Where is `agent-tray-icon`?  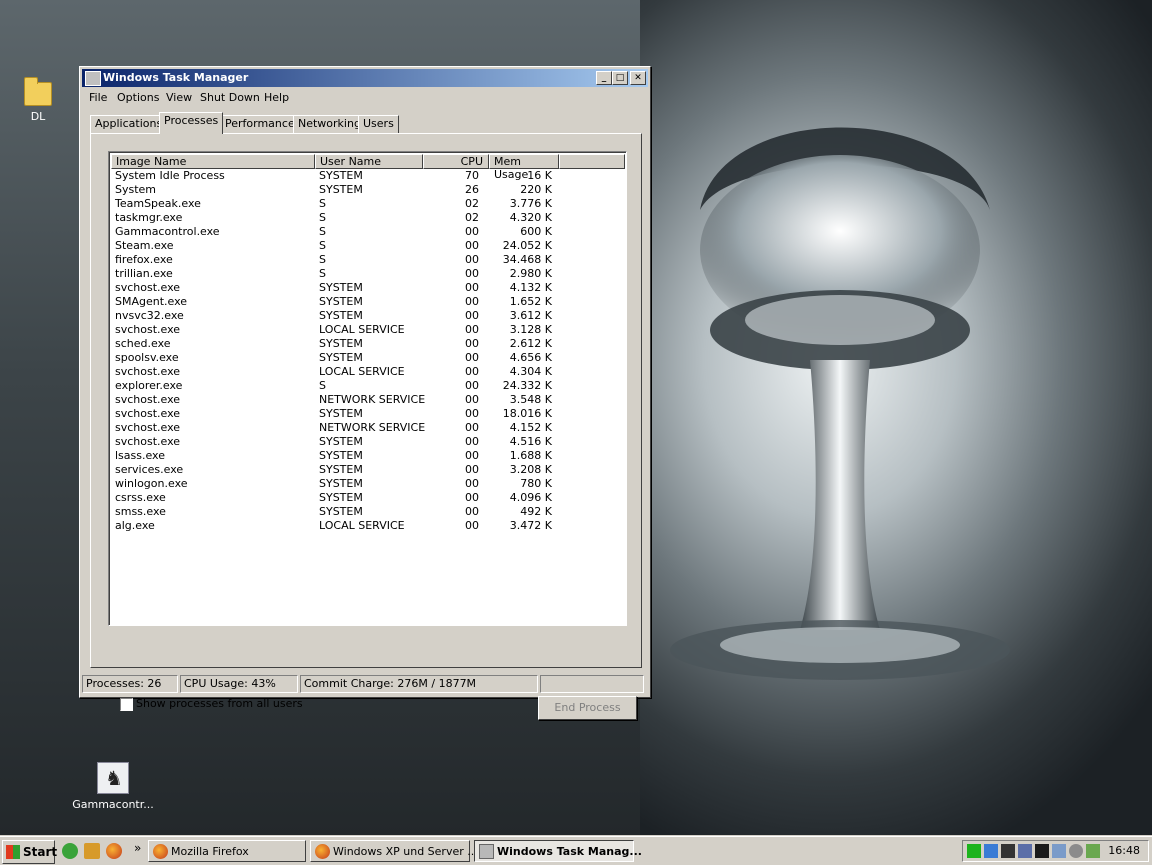
agent-tray-icon is located at coordinates (1093, 851).